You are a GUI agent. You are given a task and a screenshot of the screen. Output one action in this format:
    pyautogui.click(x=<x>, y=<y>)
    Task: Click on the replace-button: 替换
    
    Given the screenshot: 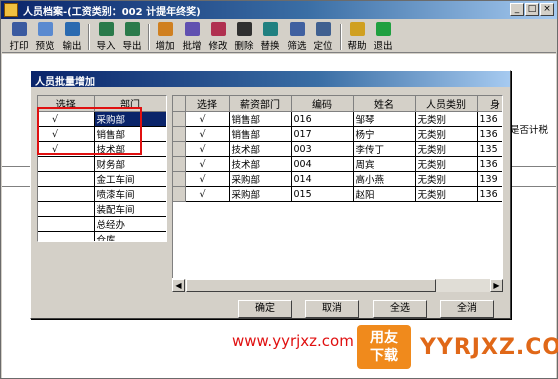 What is the action you would take?
    pyautogui.click(x=270, y=37)
    